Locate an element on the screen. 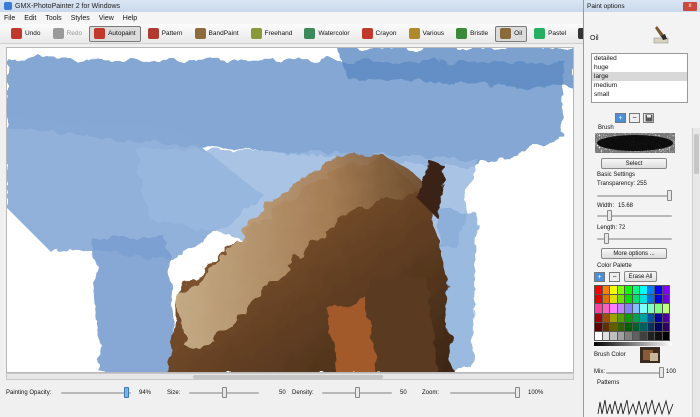 The image size is (700, 417). scrollbar-thumb is located at coordinates (696, 154).